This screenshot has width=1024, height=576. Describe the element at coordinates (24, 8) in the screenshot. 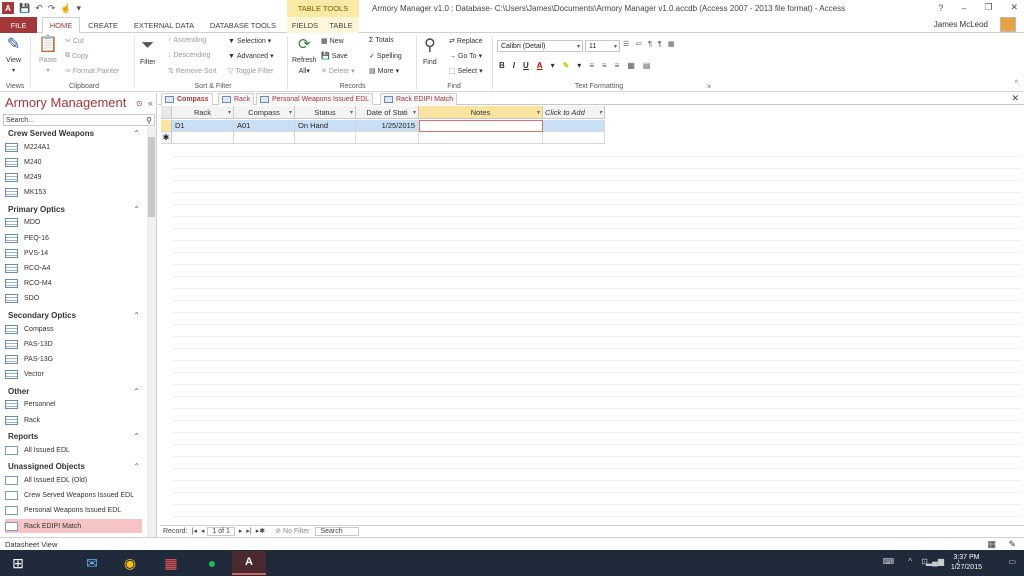

I see `save-icon: 💾` at that location.